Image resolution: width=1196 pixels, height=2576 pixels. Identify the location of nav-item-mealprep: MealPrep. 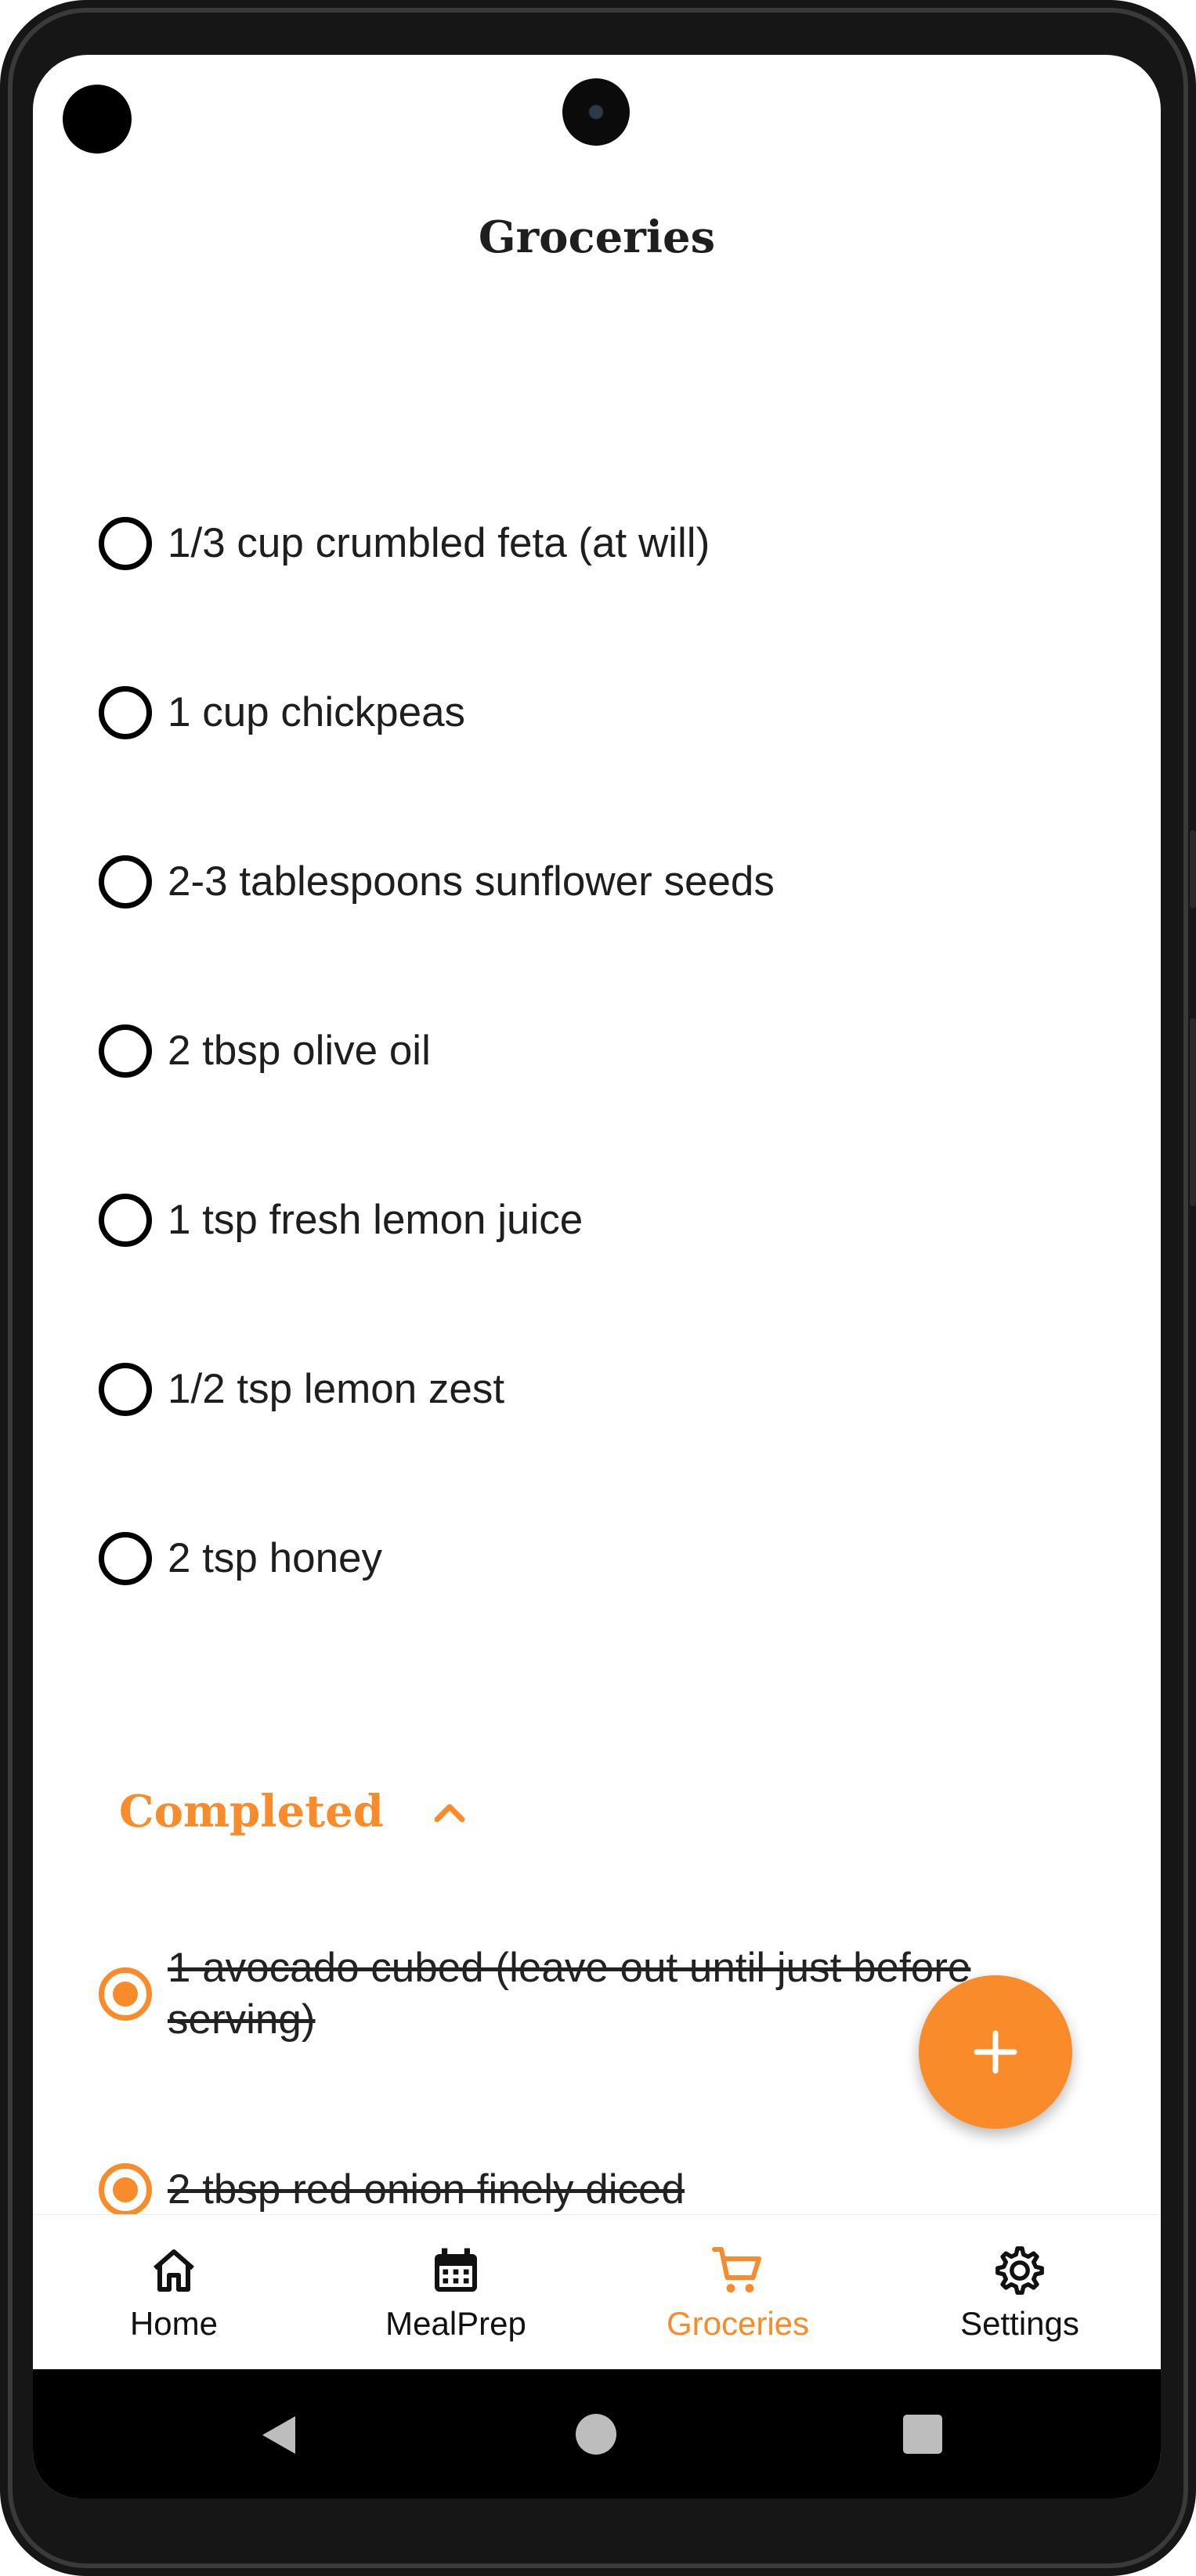
(456, 2292).